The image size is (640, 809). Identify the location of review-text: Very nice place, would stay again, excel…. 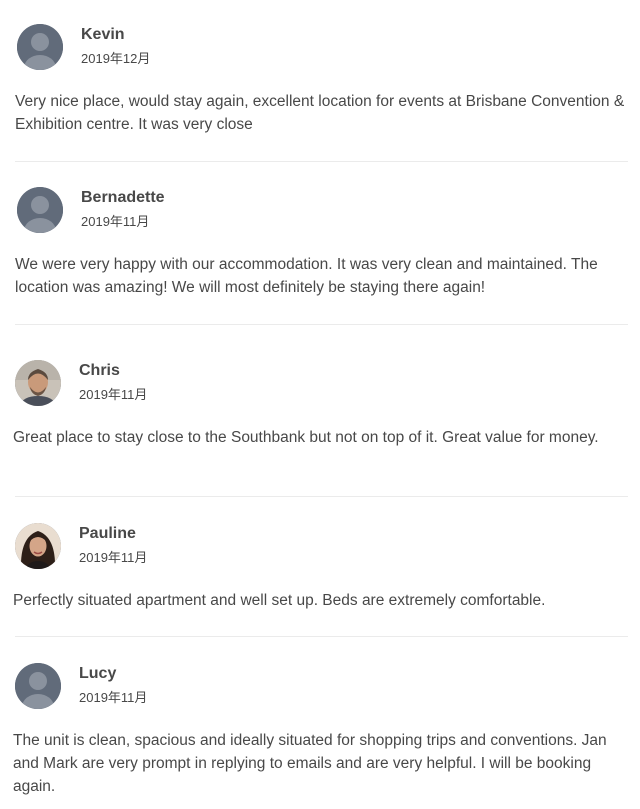
(320, 113).